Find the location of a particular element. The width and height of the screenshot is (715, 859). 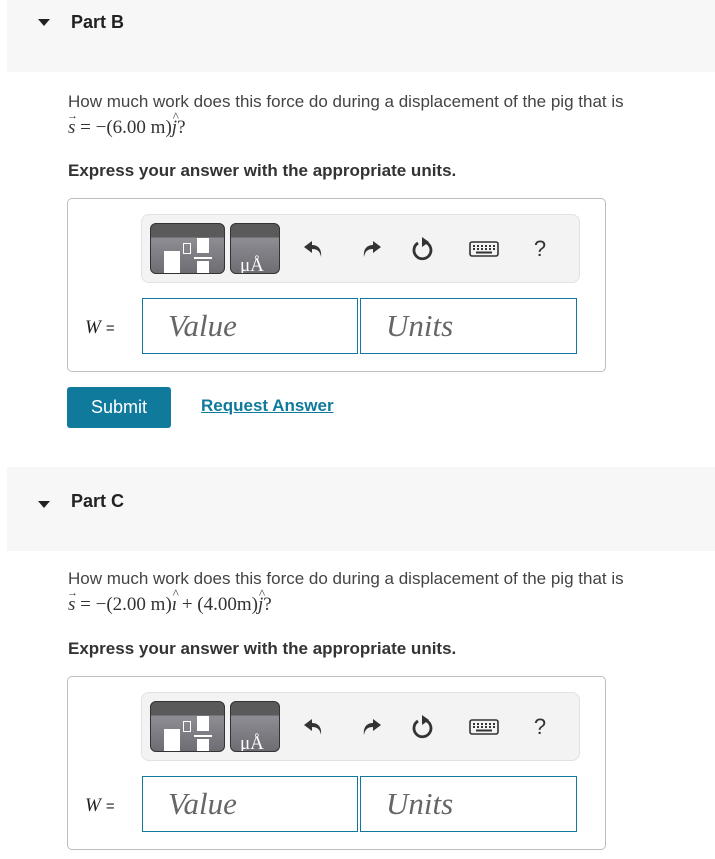

unit-vector-i: ı is located at coordinates (176, 599).